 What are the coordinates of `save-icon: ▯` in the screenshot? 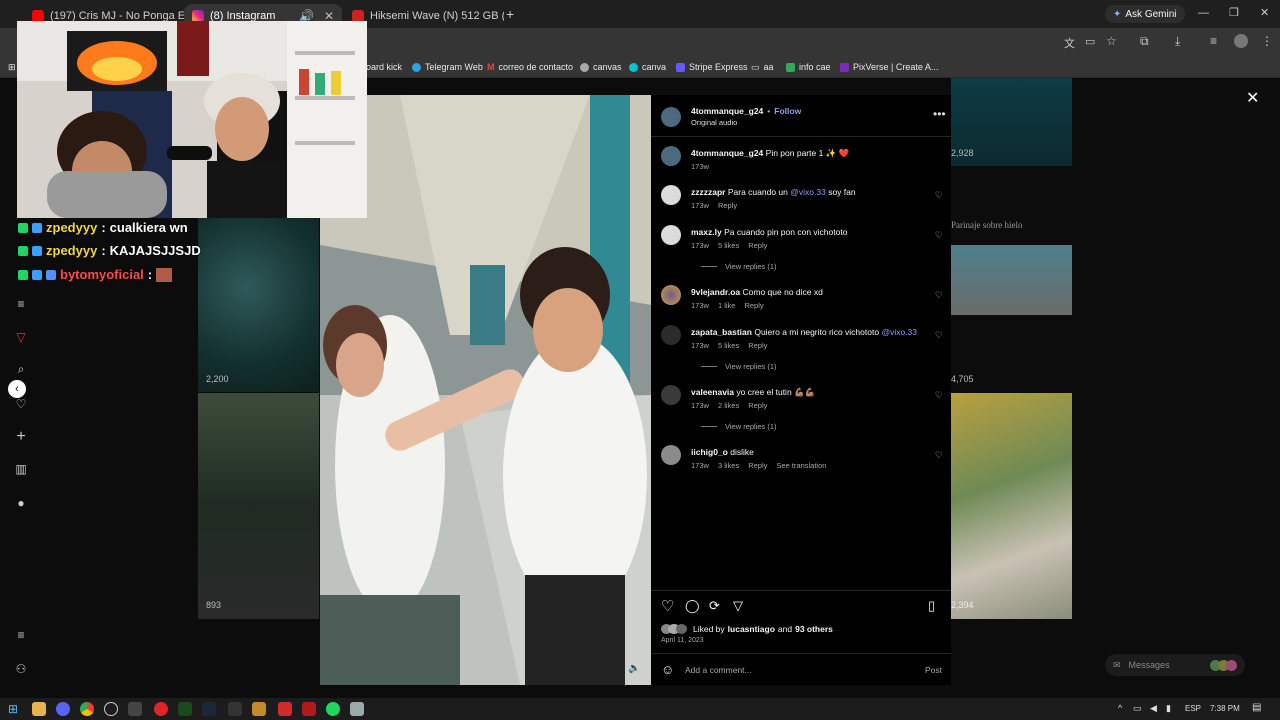 It's located at (931, 606).